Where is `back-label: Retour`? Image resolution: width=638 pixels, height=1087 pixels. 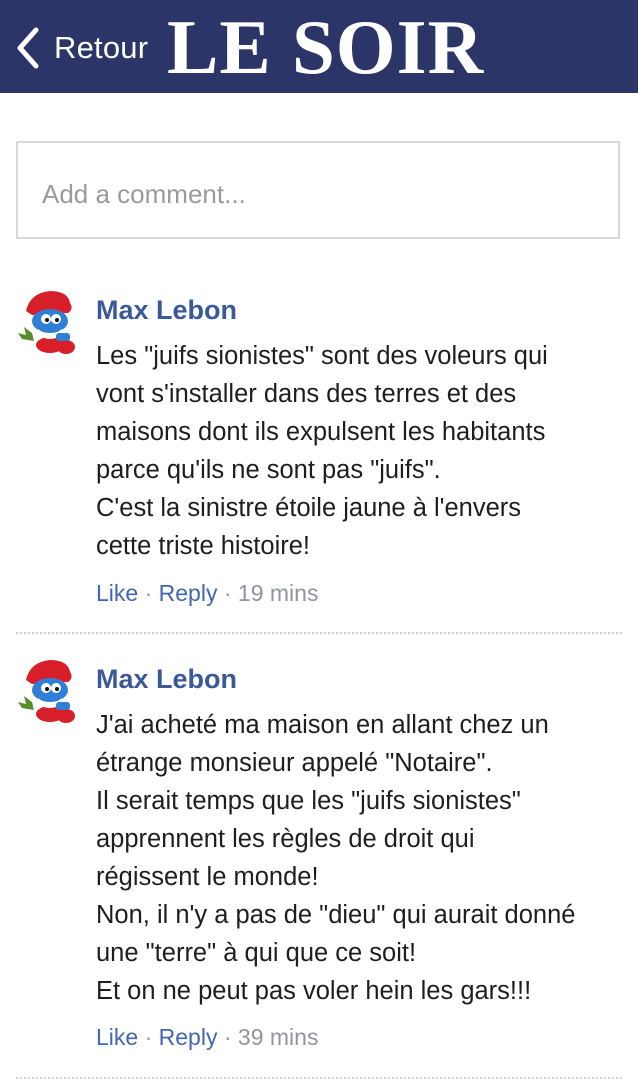 back-label: Retour is located at coordinates (101, 47).